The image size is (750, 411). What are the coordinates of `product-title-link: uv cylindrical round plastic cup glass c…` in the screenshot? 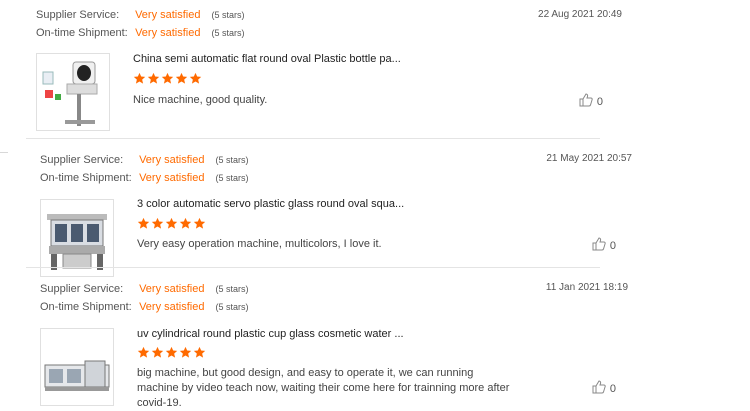 It's located at (270, 334).